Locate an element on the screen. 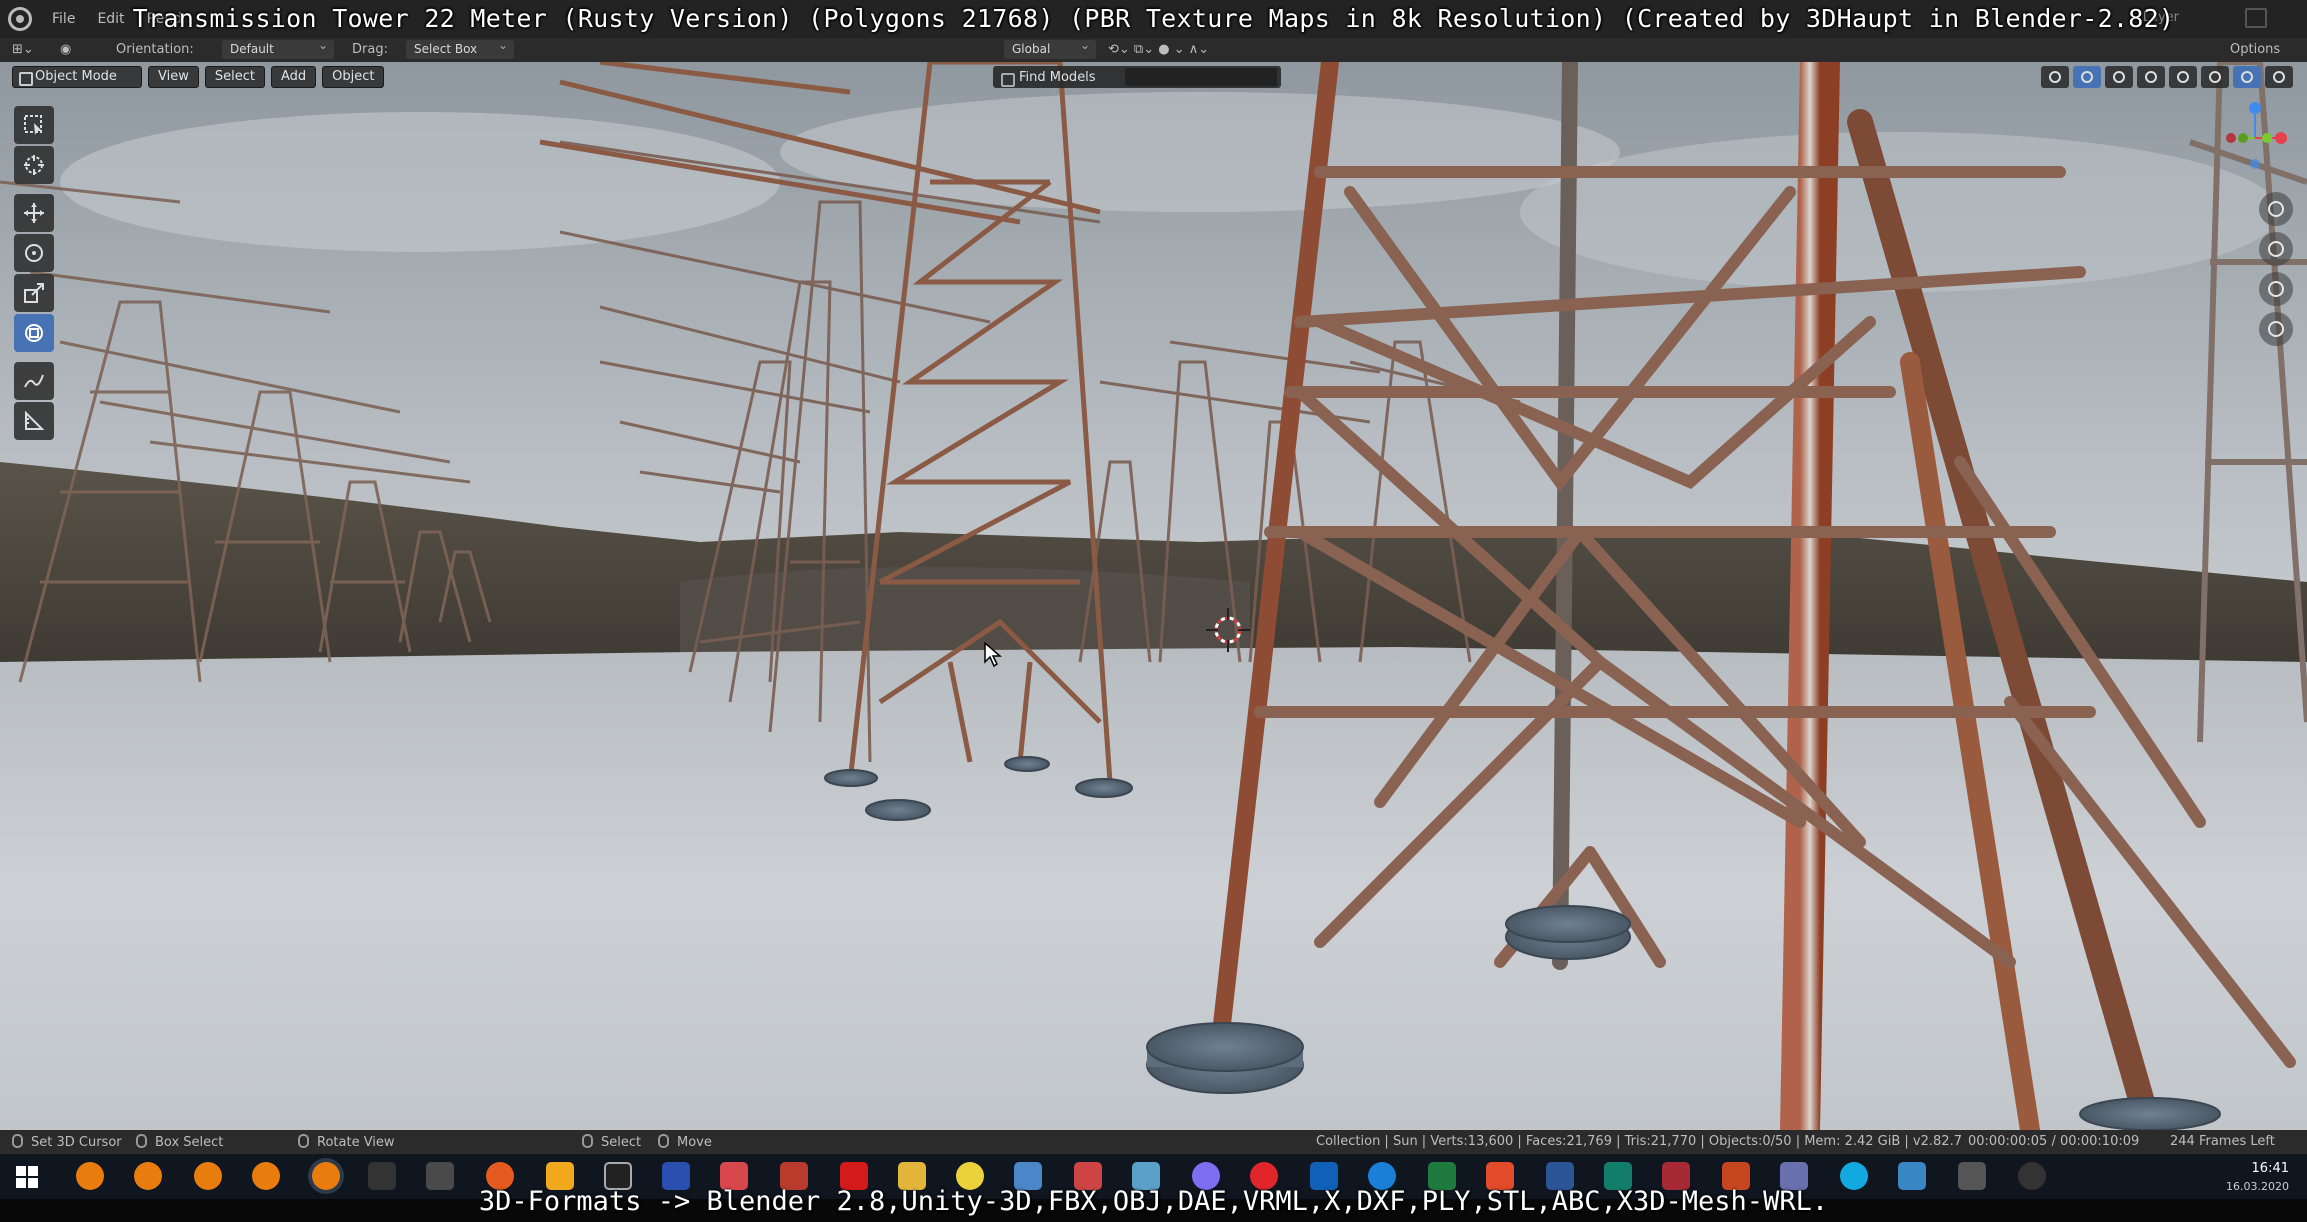 The width and height of the screenshot is (2307, 1222). visibility-icon is located at coordinates (2055, 77).